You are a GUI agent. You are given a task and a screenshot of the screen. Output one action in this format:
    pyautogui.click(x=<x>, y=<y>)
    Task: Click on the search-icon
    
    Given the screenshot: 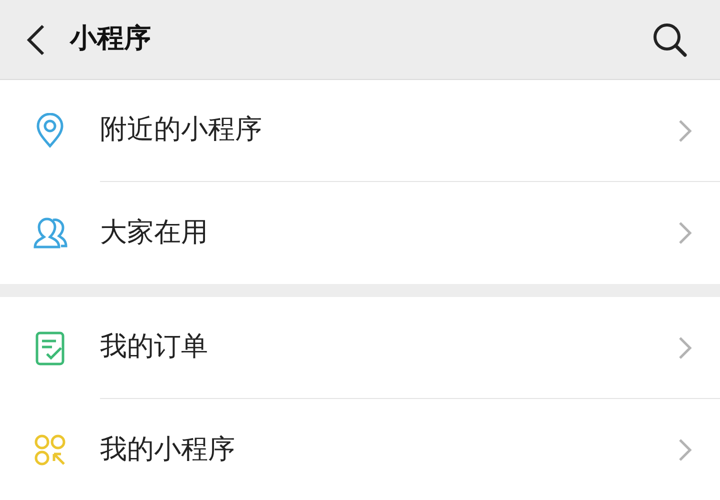 What is the action you would take?
    pyautogui.click(x=670, y=40)
    